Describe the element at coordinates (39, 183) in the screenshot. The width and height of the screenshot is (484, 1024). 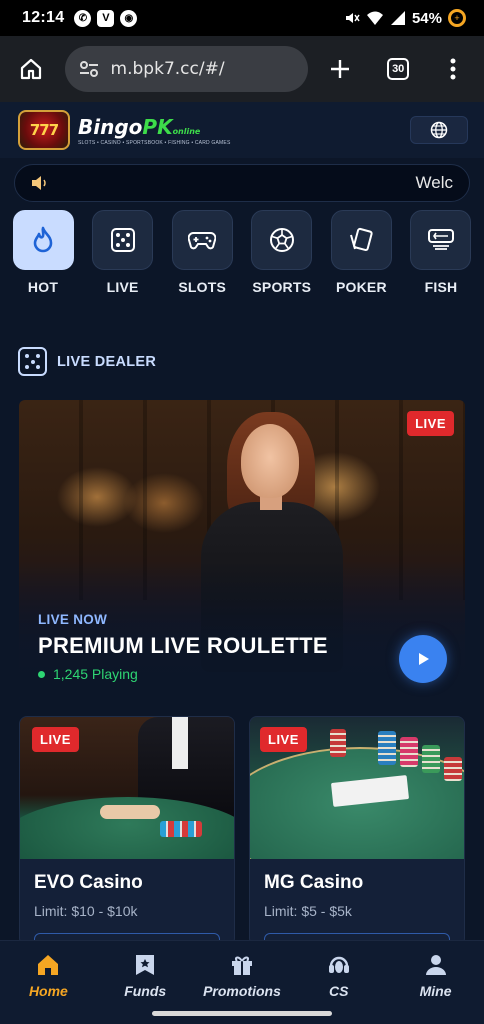
I see `speaker-icon` at that location.